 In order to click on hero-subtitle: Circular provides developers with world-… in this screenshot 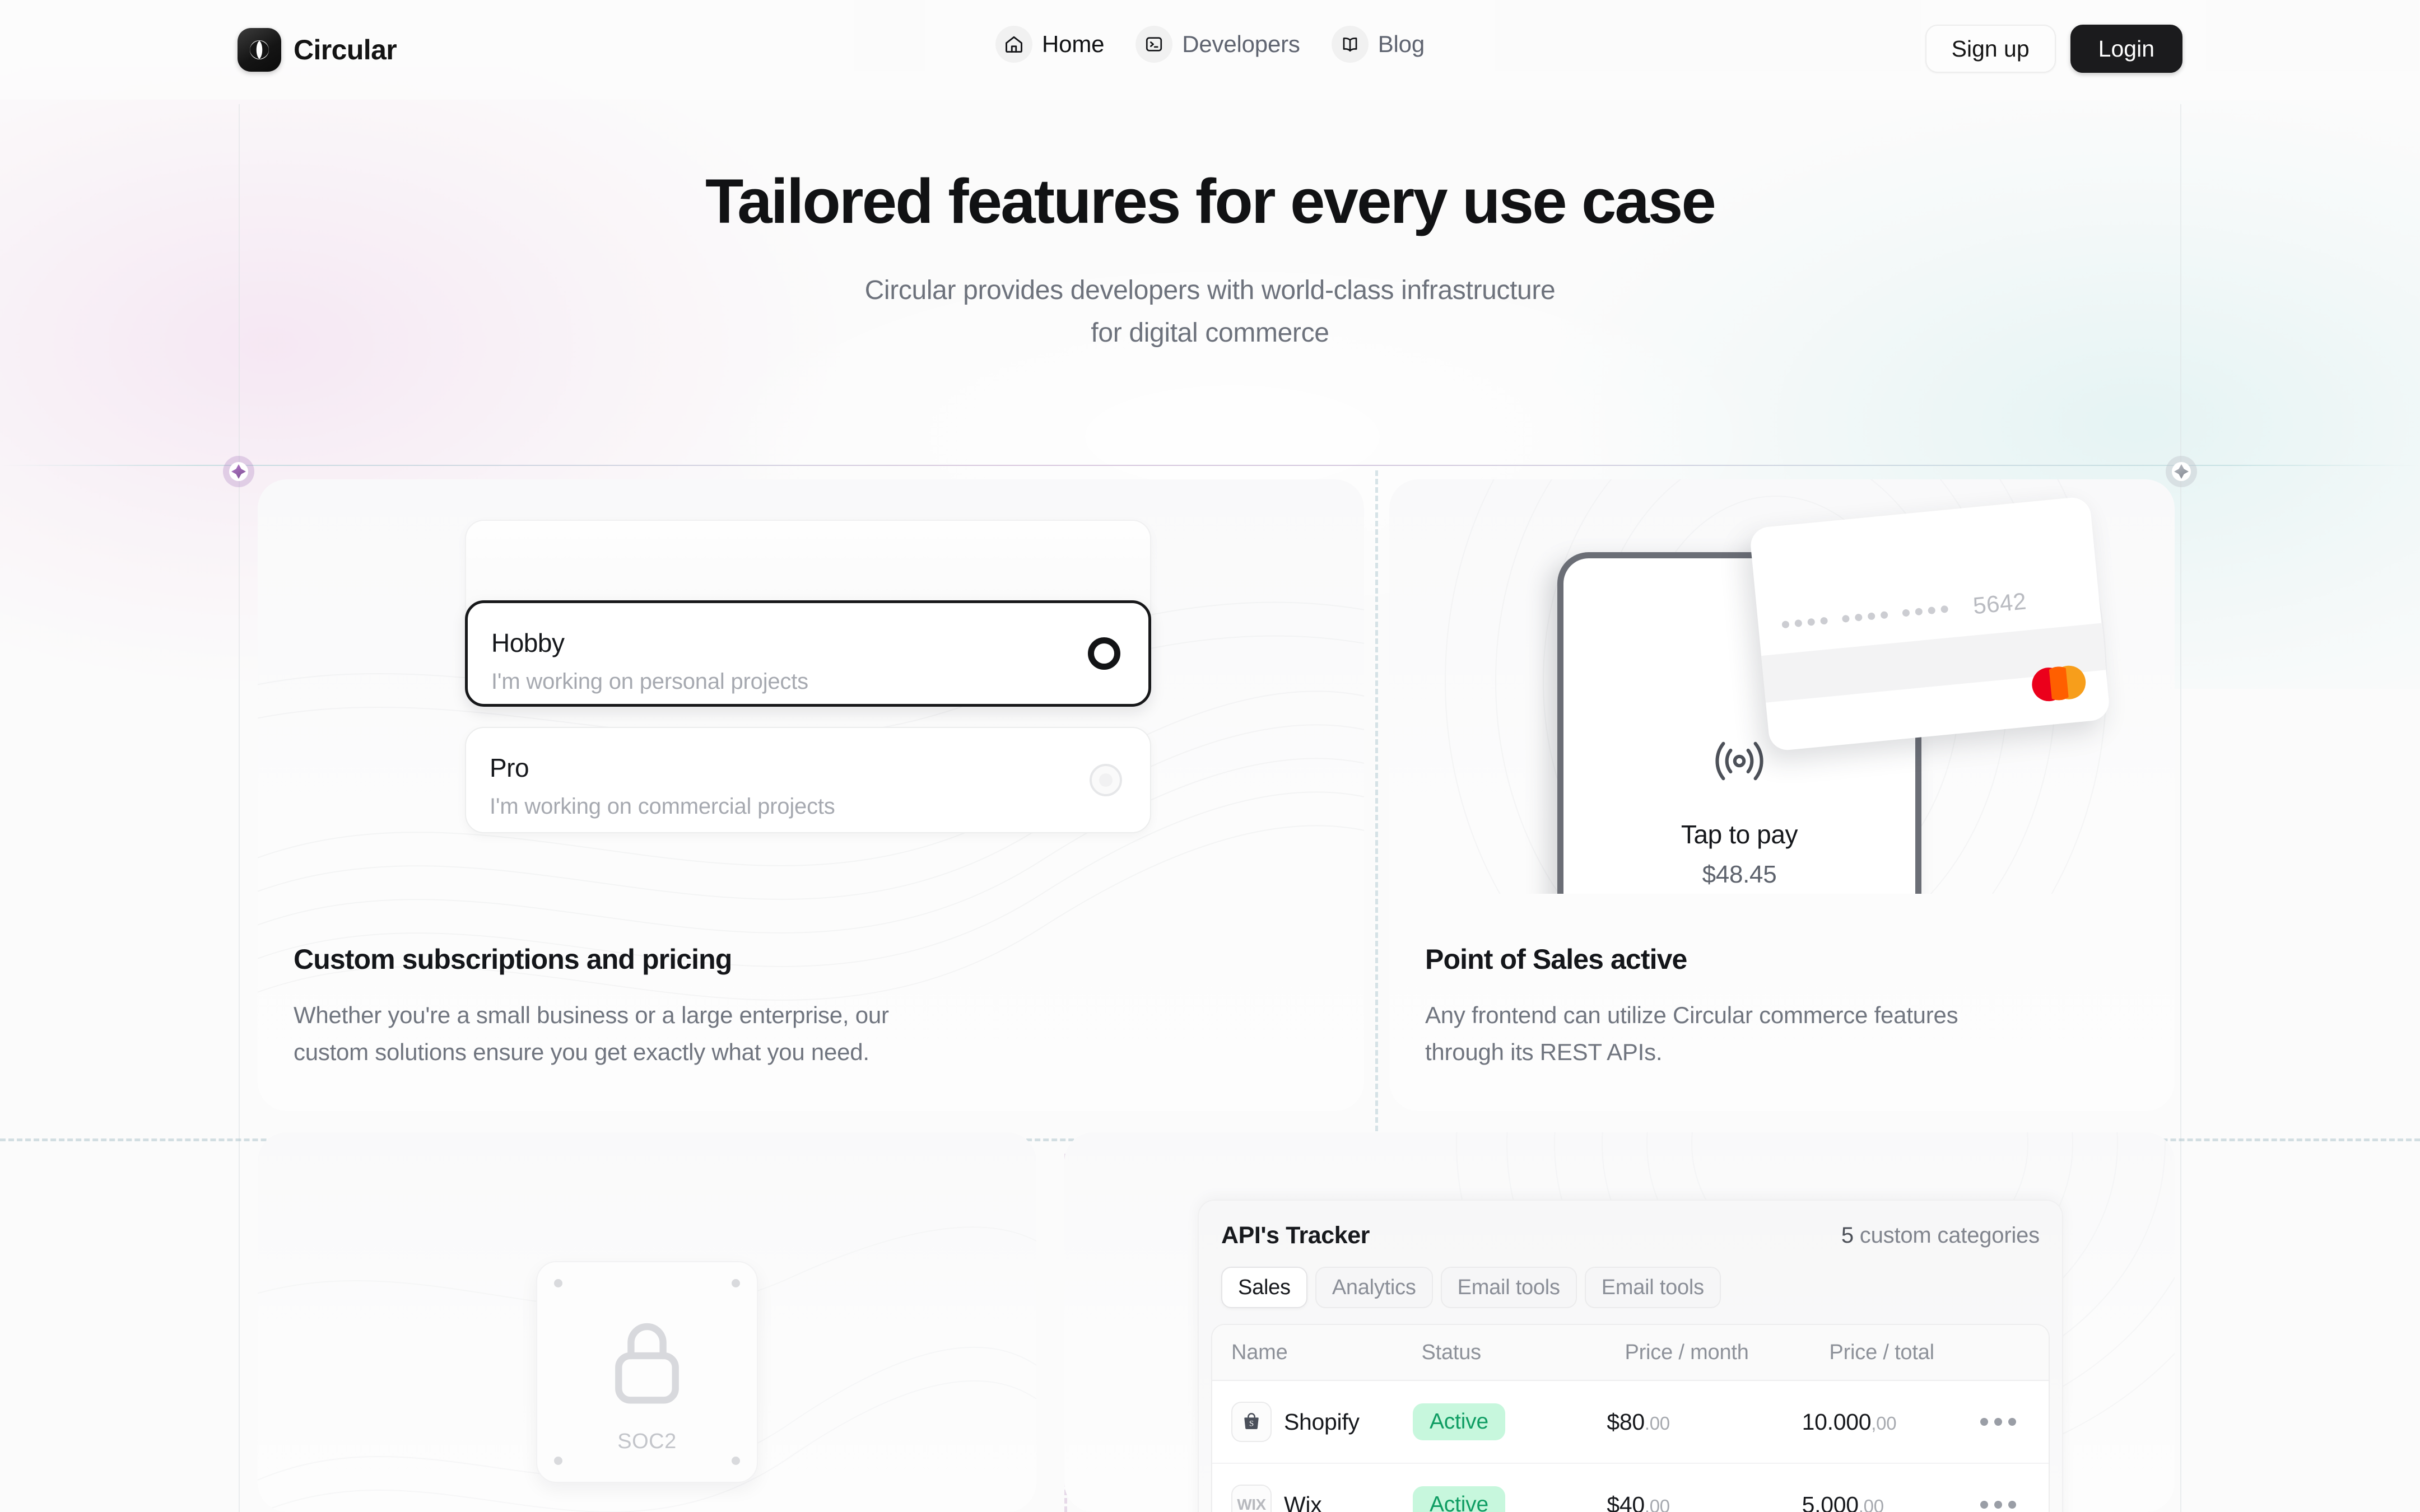, I will do `click(1210, 312)`.